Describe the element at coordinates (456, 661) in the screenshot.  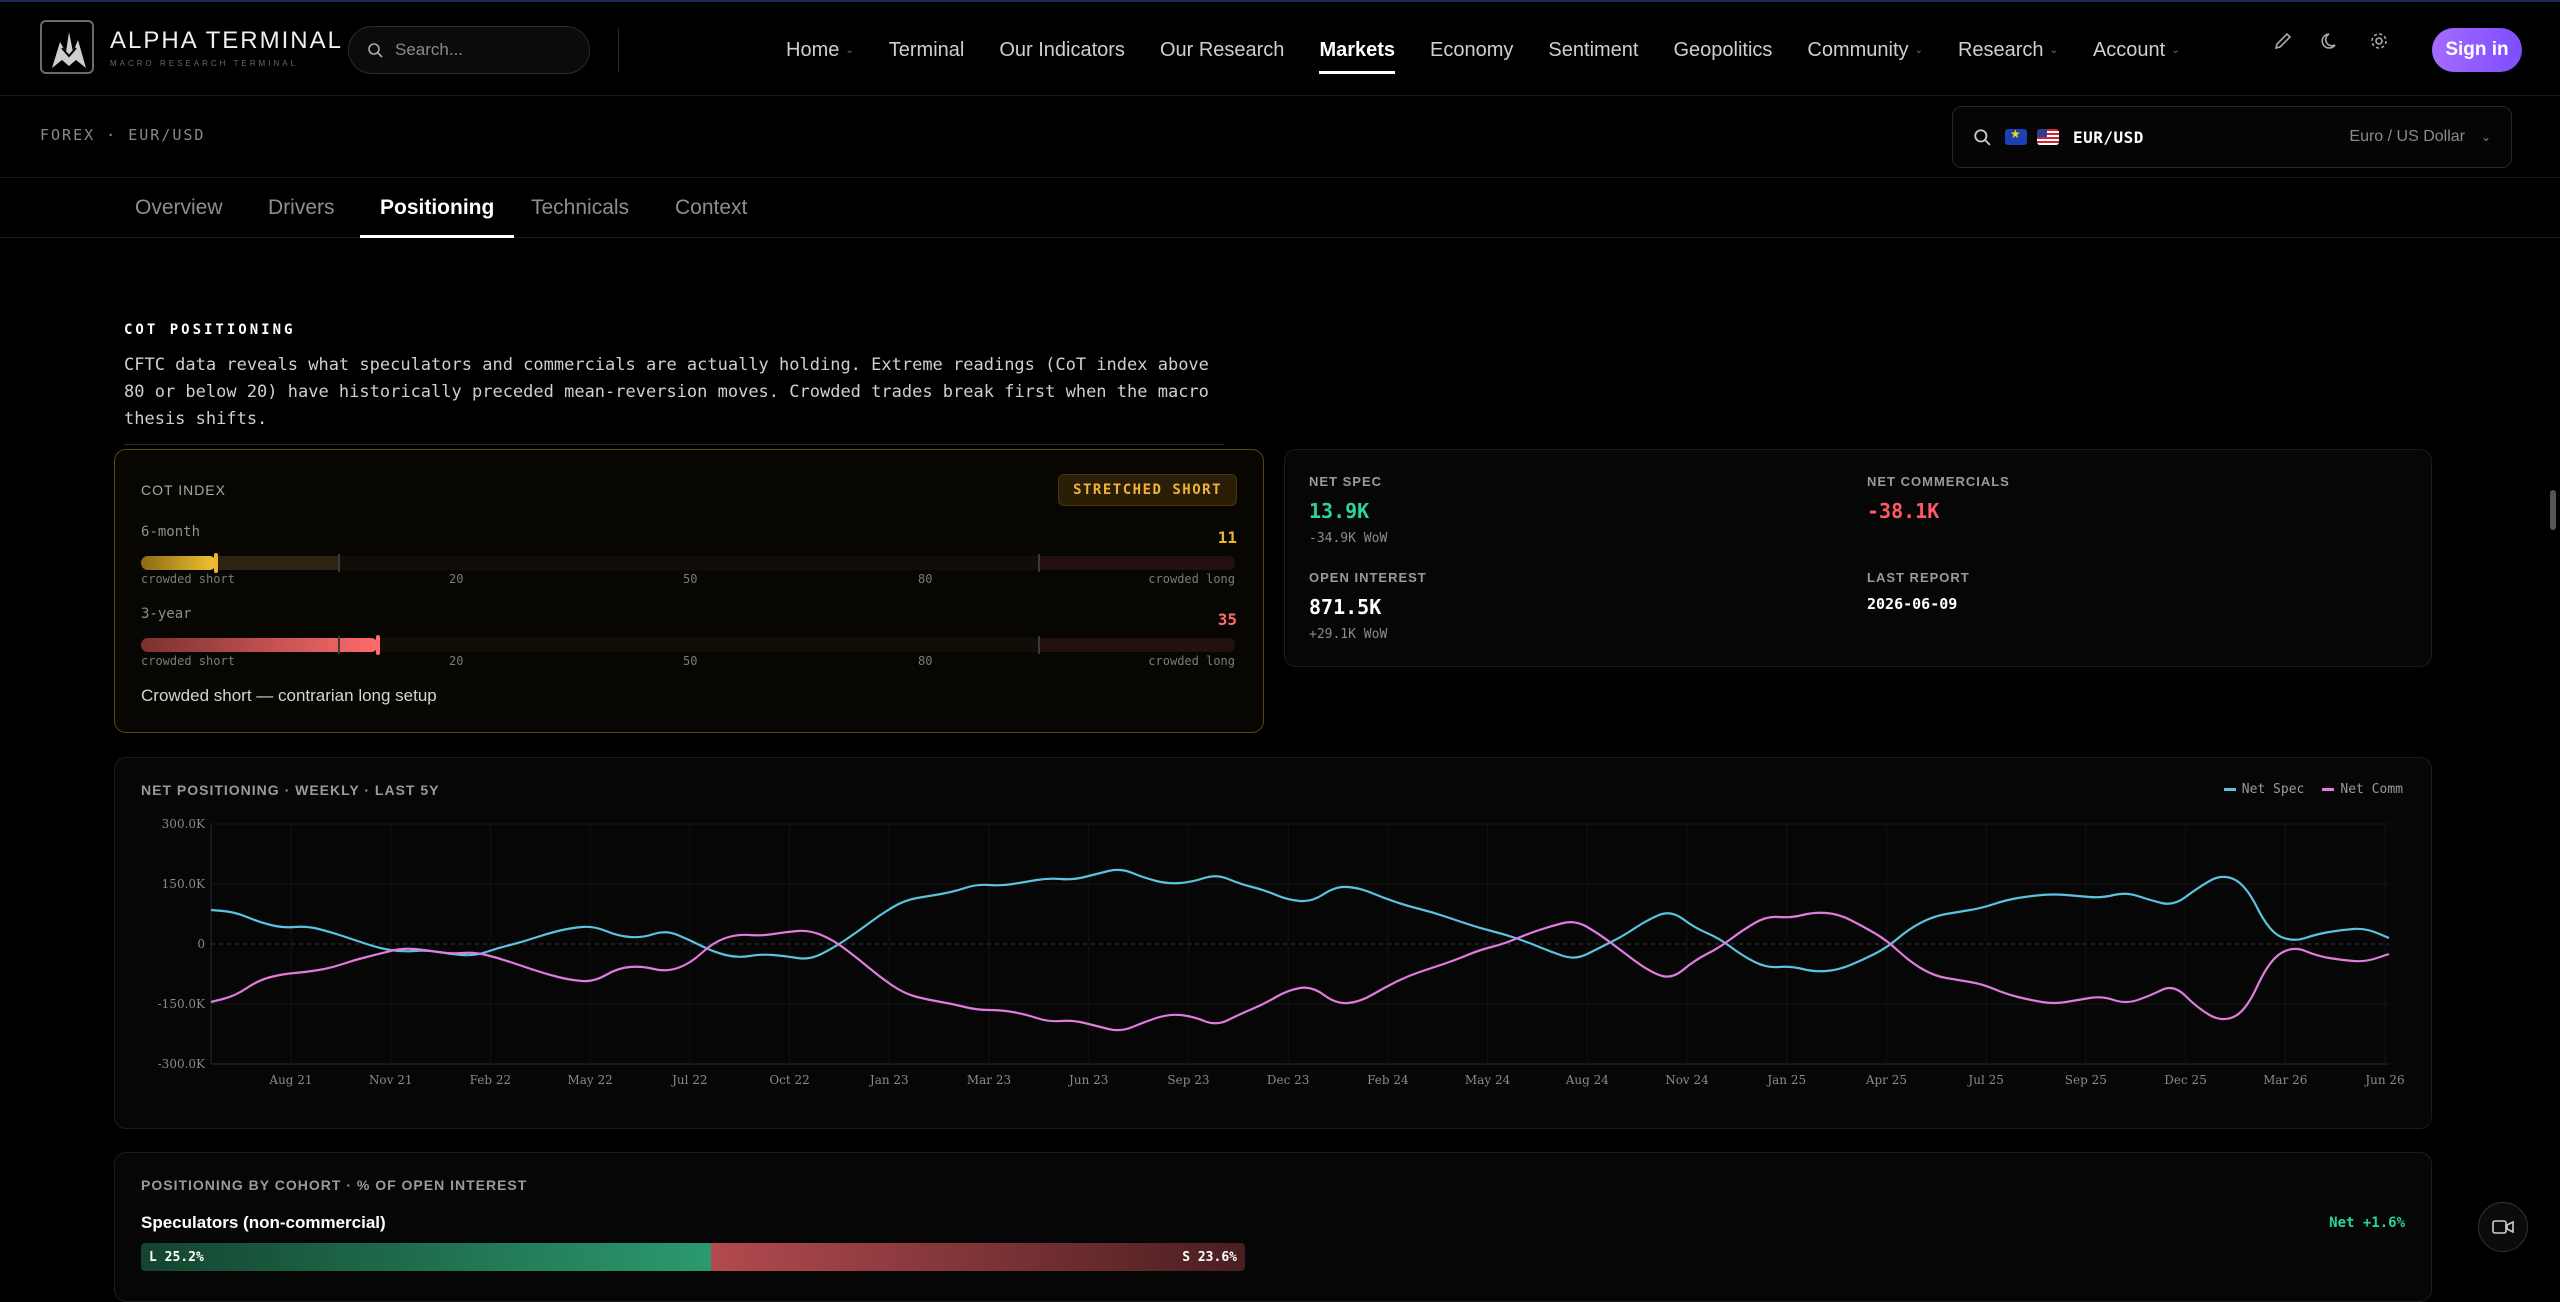
I see `scale-tick-20: 20` at that location.